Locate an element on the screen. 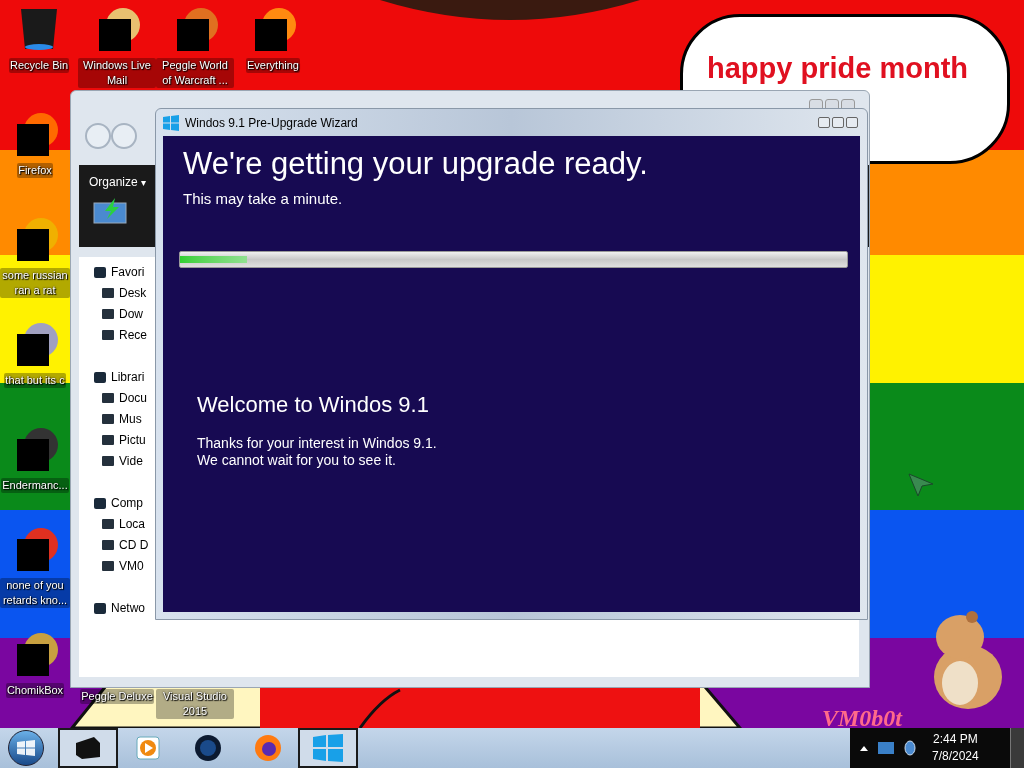 Image resolution: width=1024 pixels, height=768 pixels. nav-item: Favori is located at coordinates (119, 271).